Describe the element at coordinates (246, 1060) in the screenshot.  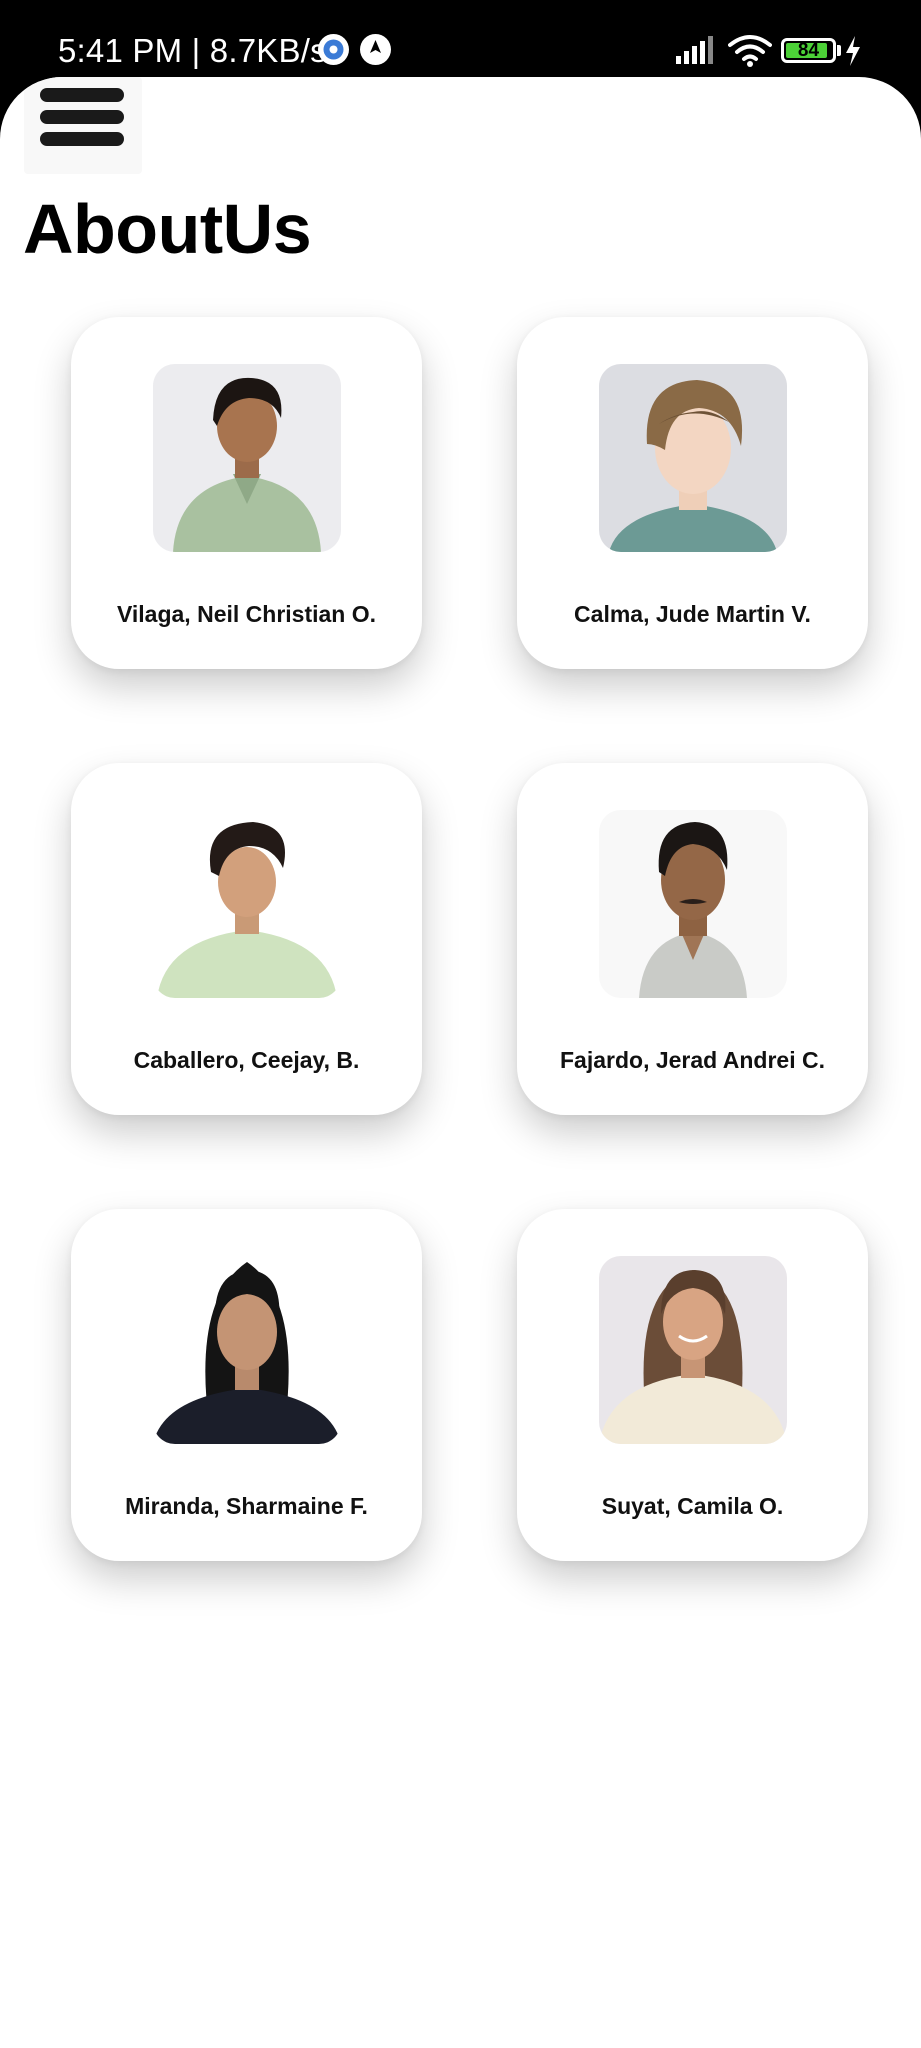
I see `member-name: Caballero, Ceejay, B.` at that location.